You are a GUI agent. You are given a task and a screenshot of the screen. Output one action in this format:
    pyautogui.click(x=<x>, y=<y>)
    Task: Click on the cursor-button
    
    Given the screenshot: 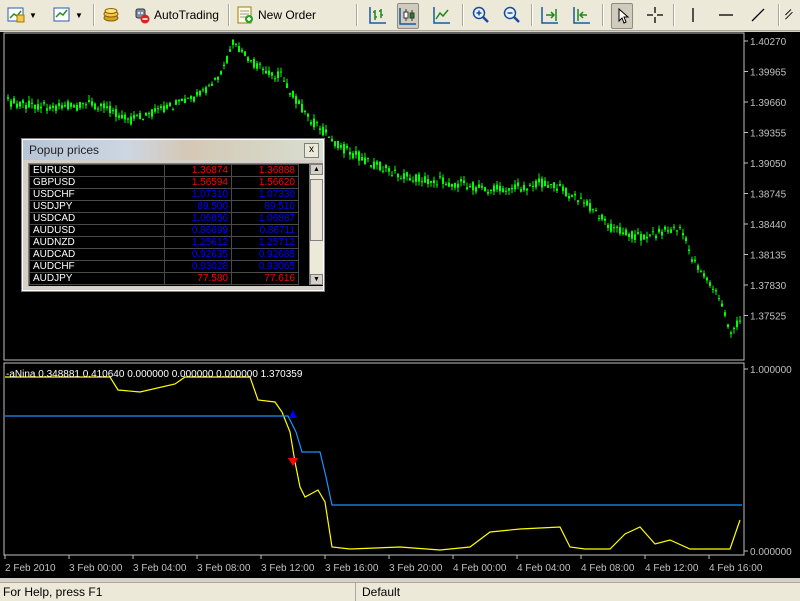 What is the action you would take?
    pyautogui.click(x=622, y=16)
    